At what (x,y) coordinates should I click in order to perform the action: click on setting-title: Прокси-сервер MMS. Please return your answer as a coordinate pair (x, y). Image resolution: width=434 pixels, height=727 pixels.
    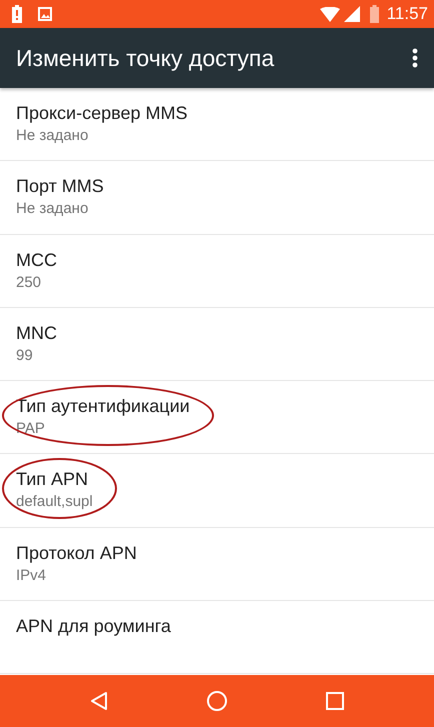
    Looking at the image, I should click on (102, 113).